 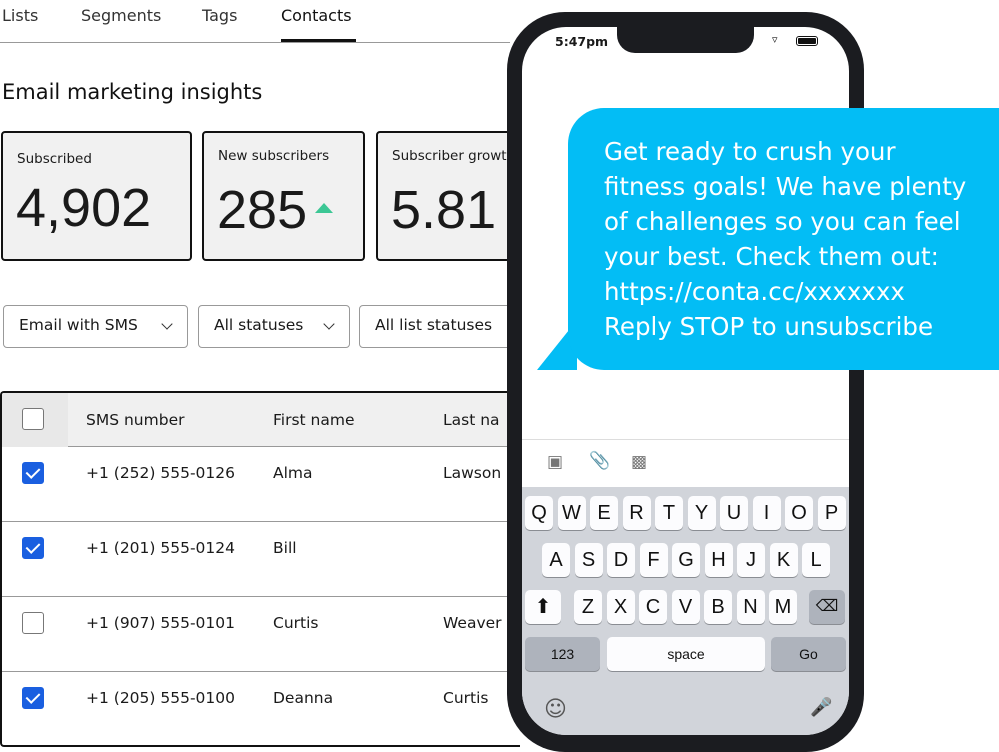 I want to click on cell-first-name: Curtis, so click(x=296, y=623).